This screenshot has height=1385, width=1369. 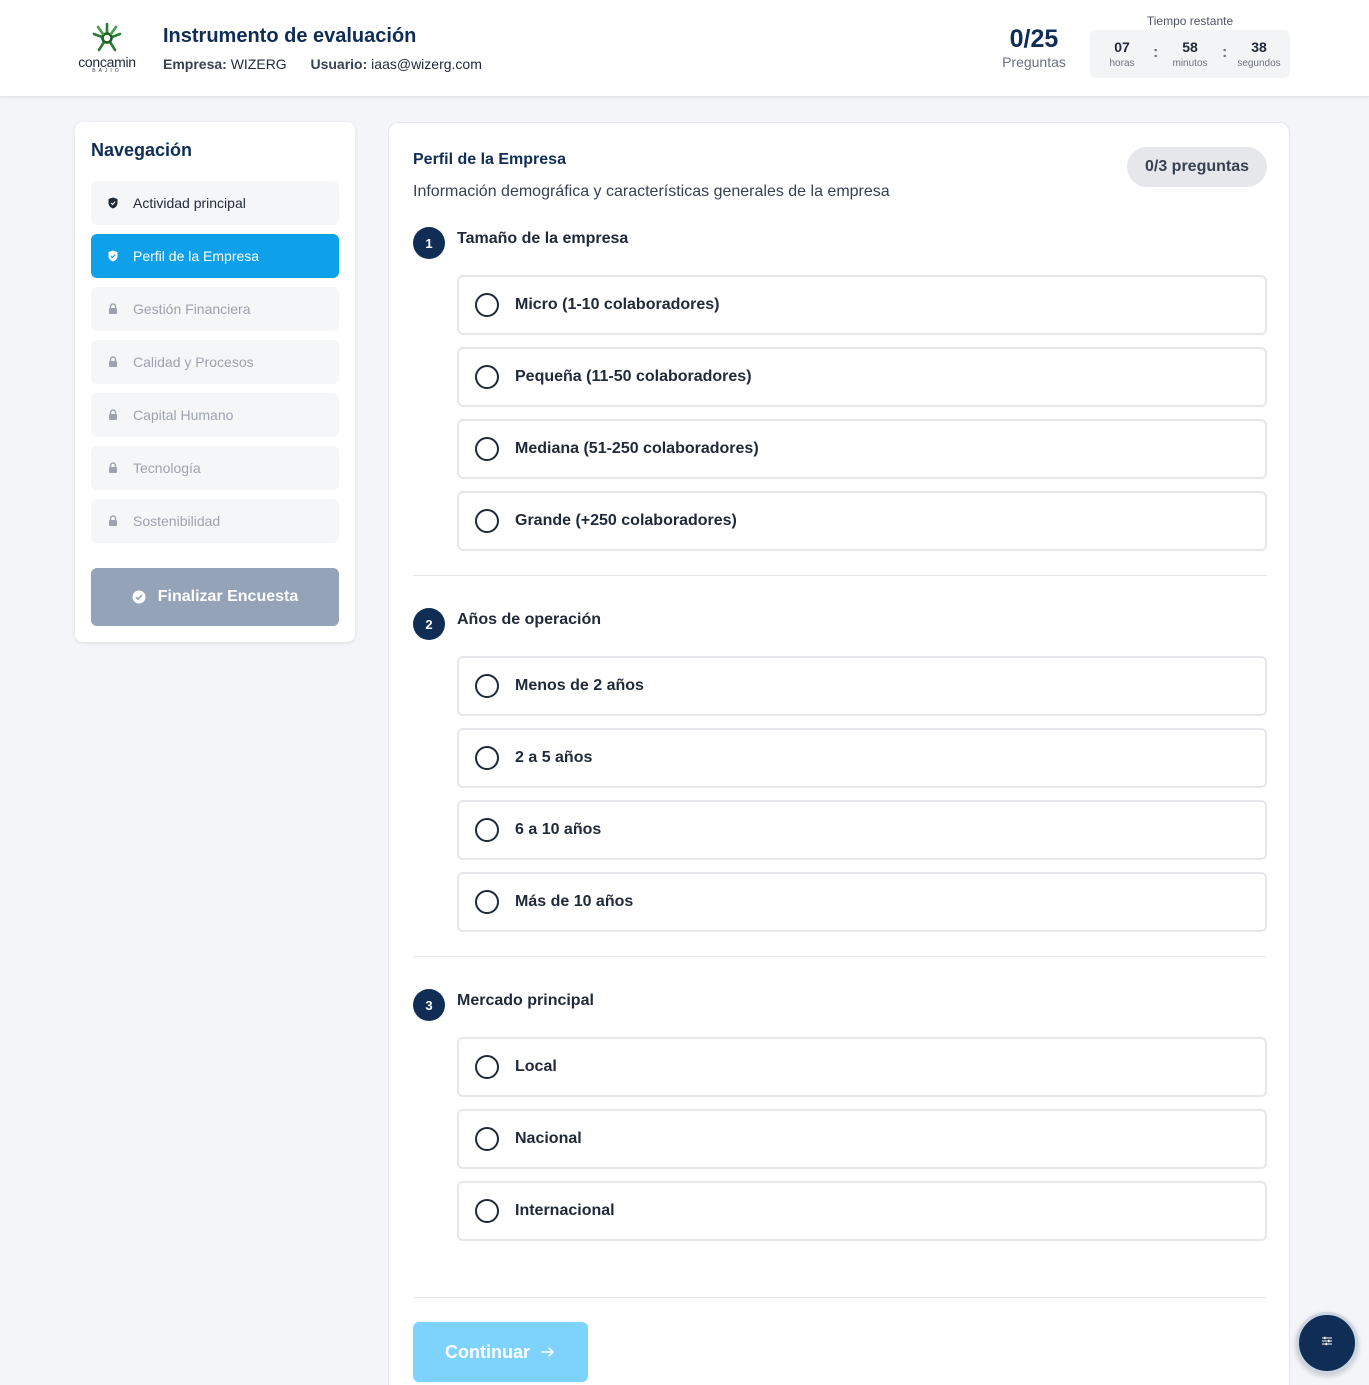 I want to click on nav-item-capital-humano: Capital Humano, so click(x=215, y=415).